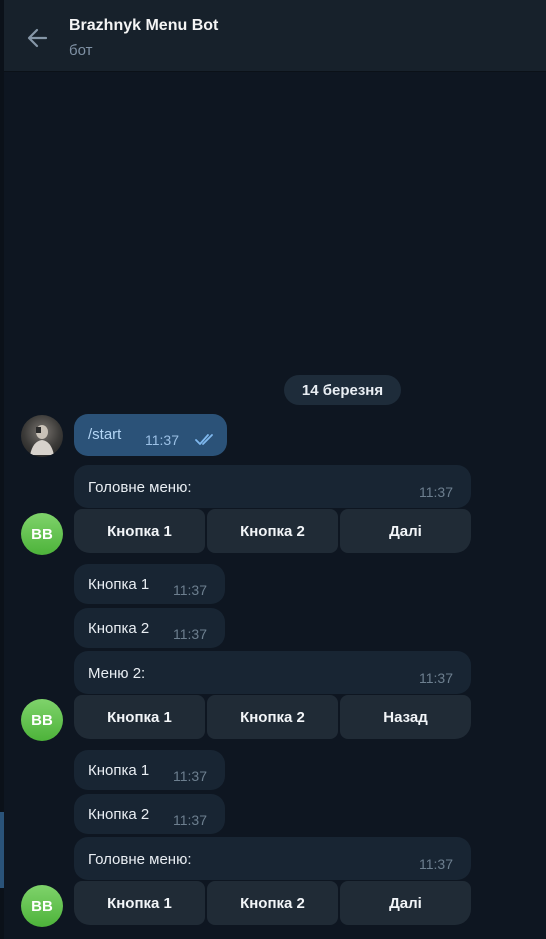 The height and width of the screenshot is (939, 546). I want to click on double-check-icon, so click(204, 439).